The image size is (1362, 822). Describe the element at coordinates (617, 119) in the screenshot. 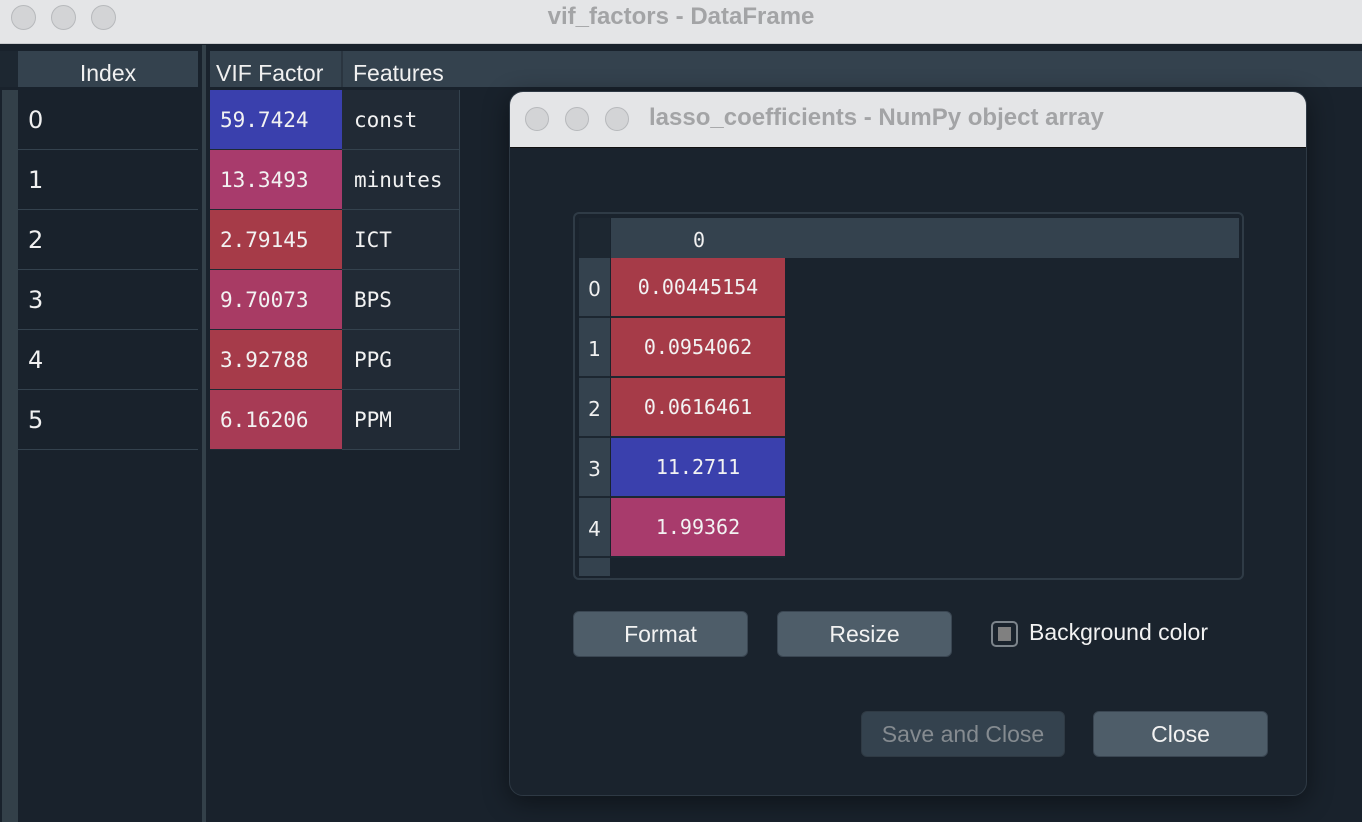

I see `dialog-zoom-window-button` at that location.